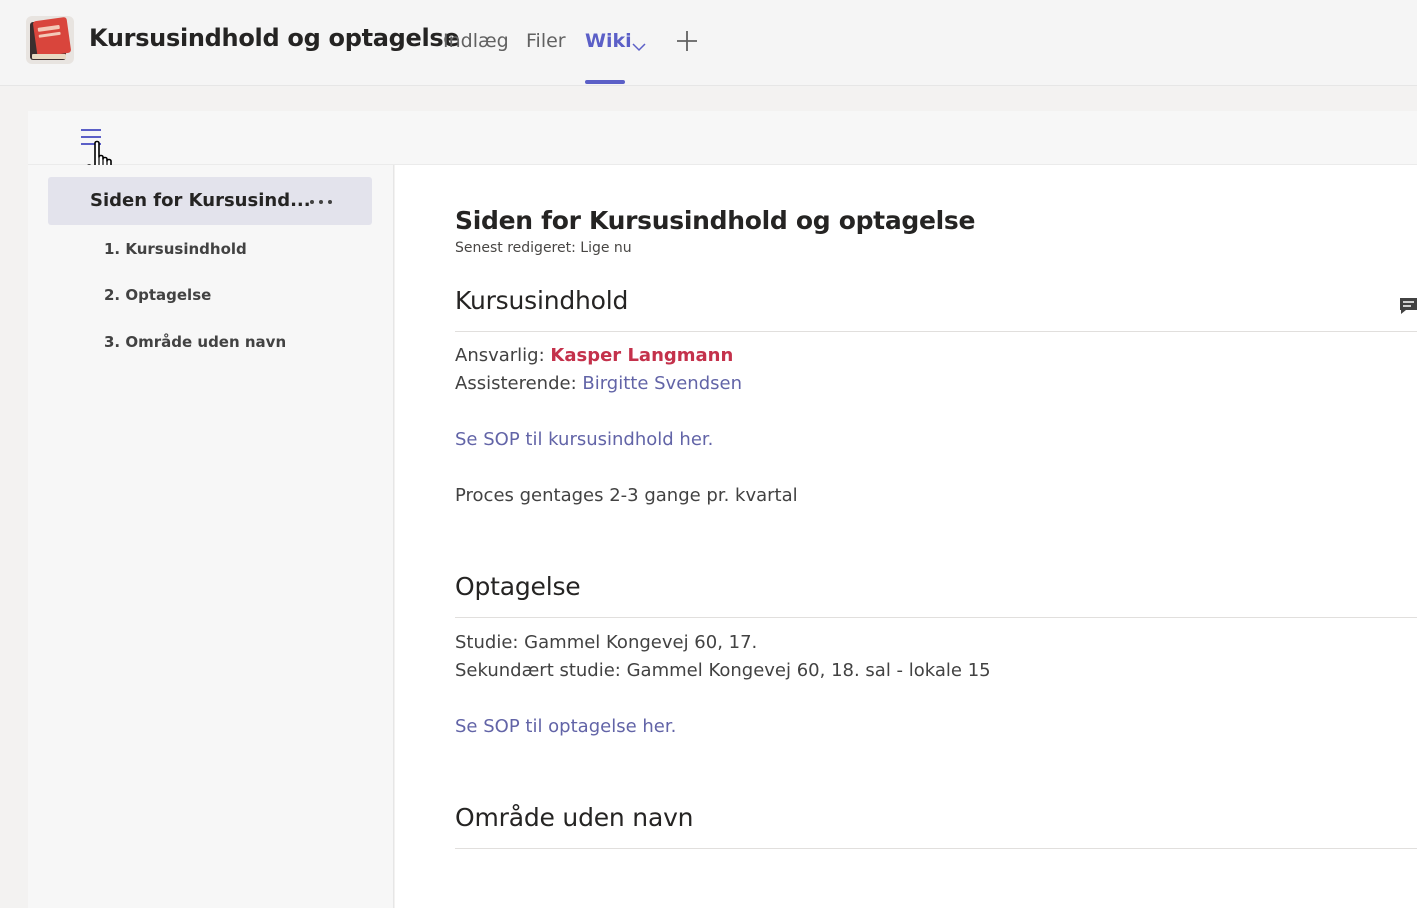 The width and height of the screenshot is (1417, 908). Describe the element at coordinates (722, 138) in the screenshot. I see `wiki-toolbar` at that location.